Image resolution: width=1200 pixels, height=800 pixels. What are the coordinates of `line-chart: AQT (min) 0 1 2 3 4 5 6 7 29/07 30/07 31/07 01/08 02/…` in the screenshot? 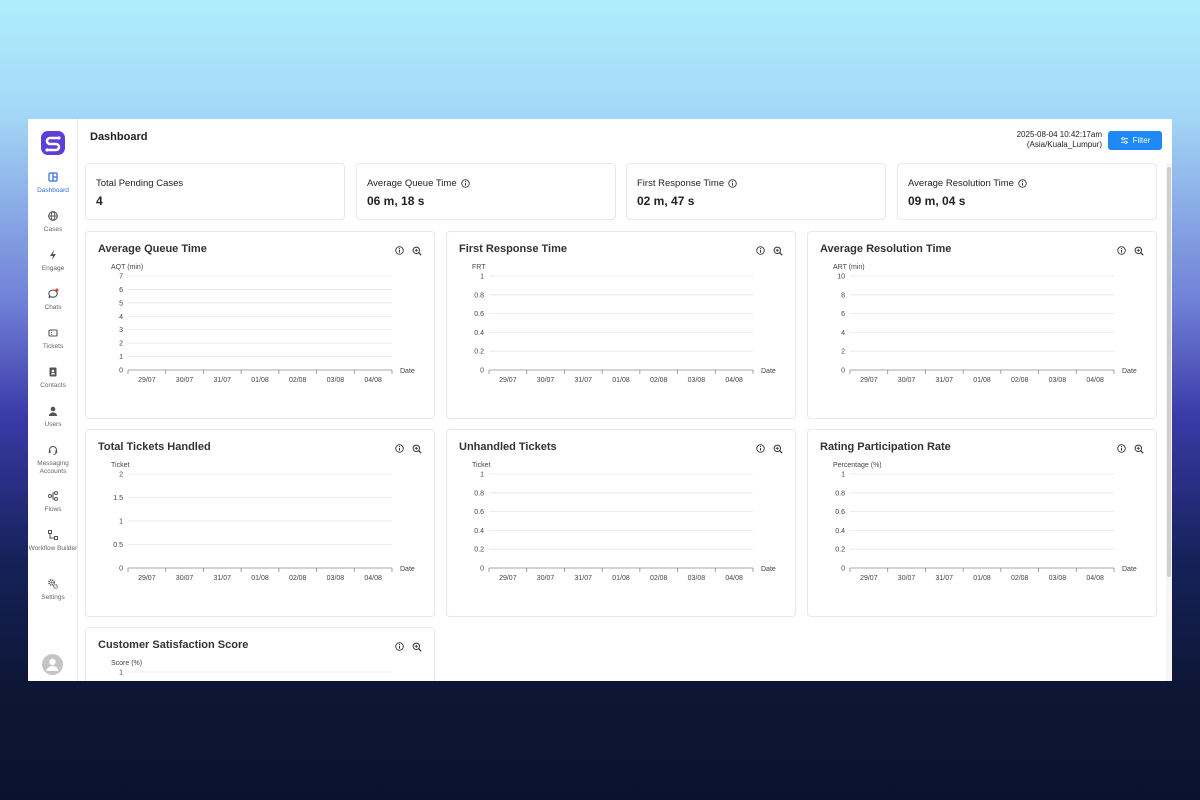 It's located at (263, 324).